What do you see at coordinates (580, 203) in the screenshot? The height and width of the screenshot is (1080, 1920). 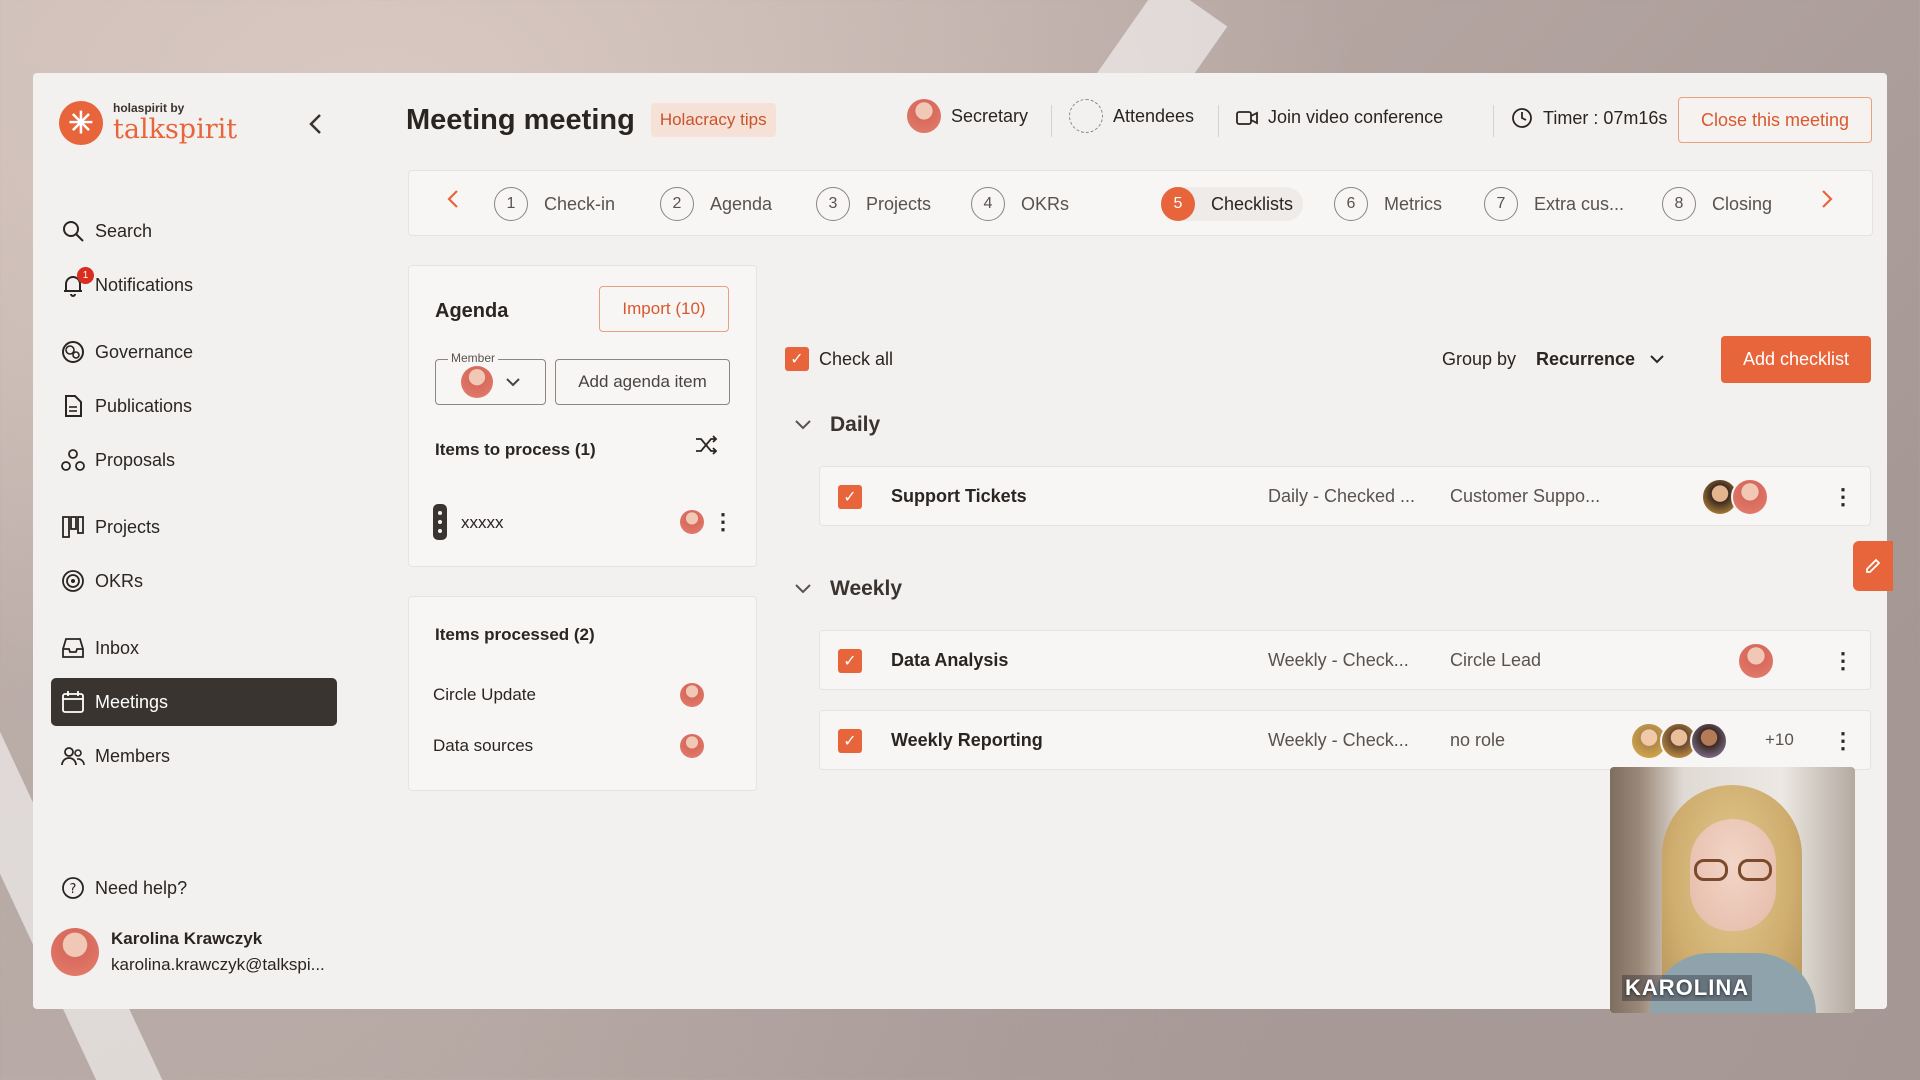 I see `step-label: Check-in` at bounding box center [580, 203].